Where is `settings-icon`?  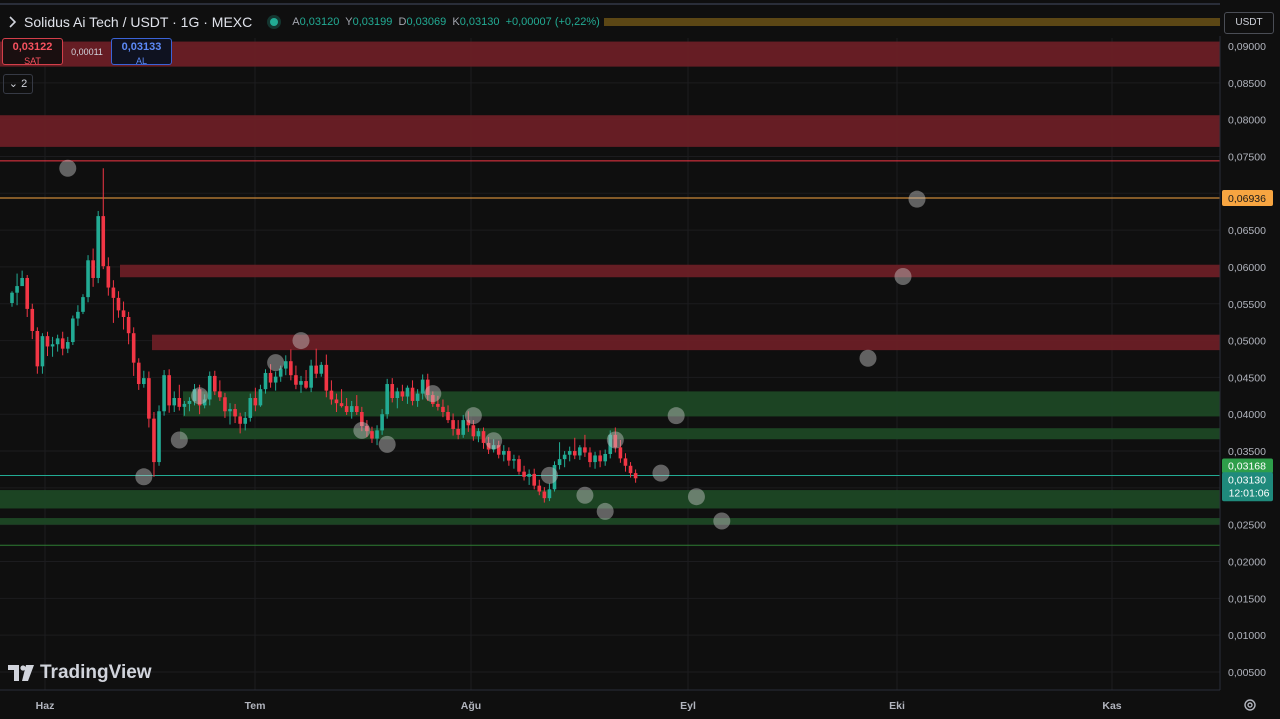 settings-icon is located at coordinates (1250, 705).